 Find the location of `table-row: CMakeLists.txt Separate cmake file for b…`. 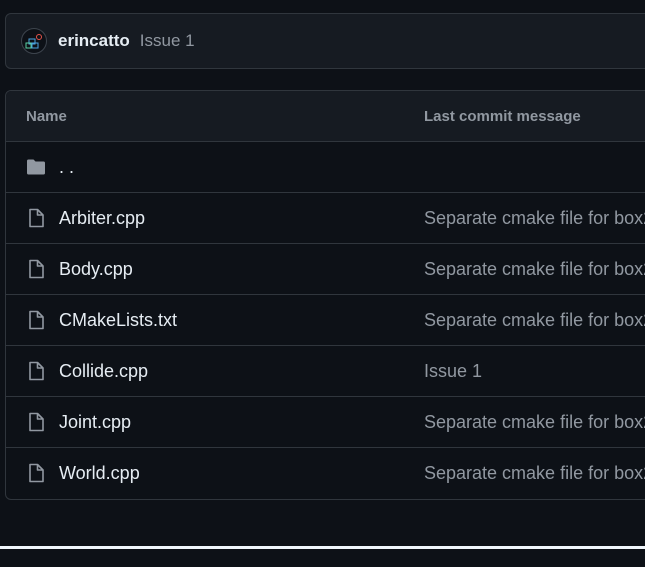

table-row: CMakeLists.txt Separate cmake file for b… is located at coordinates (325, 320).